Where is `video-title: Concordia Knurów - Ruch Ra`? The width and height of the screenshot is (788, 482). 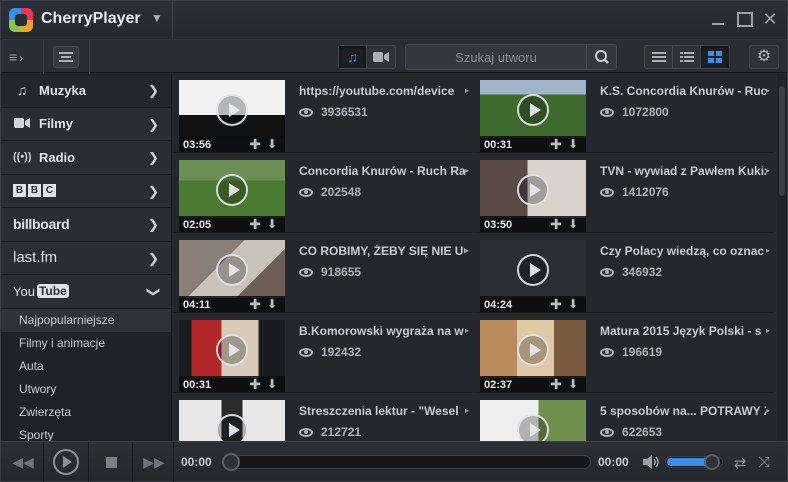 video-title: Concordia Knurów - Ruch Ra is located at coordinates (382, 171).